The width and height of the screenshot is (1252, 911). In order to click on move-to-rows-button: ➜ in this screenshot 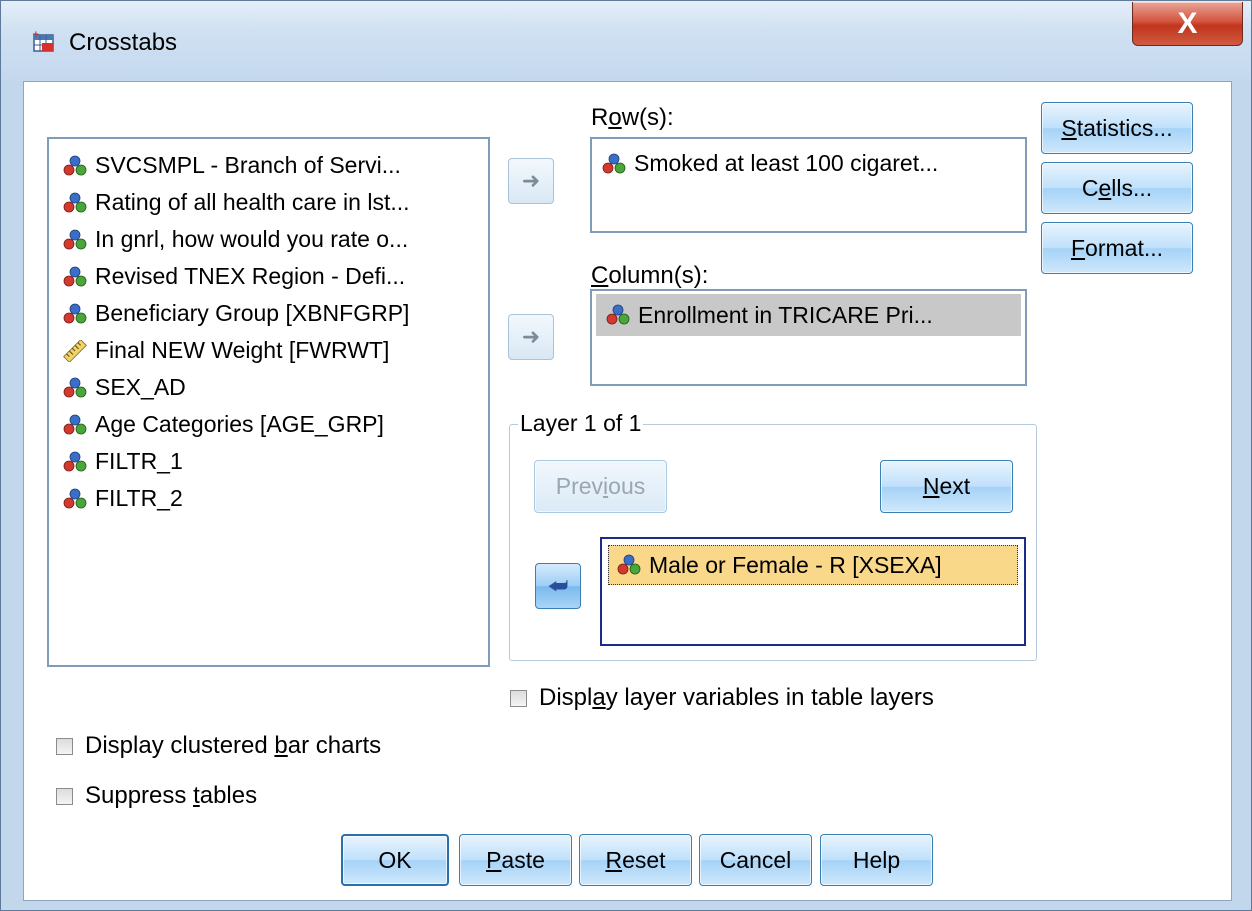, I will do `click(531, 181)`.